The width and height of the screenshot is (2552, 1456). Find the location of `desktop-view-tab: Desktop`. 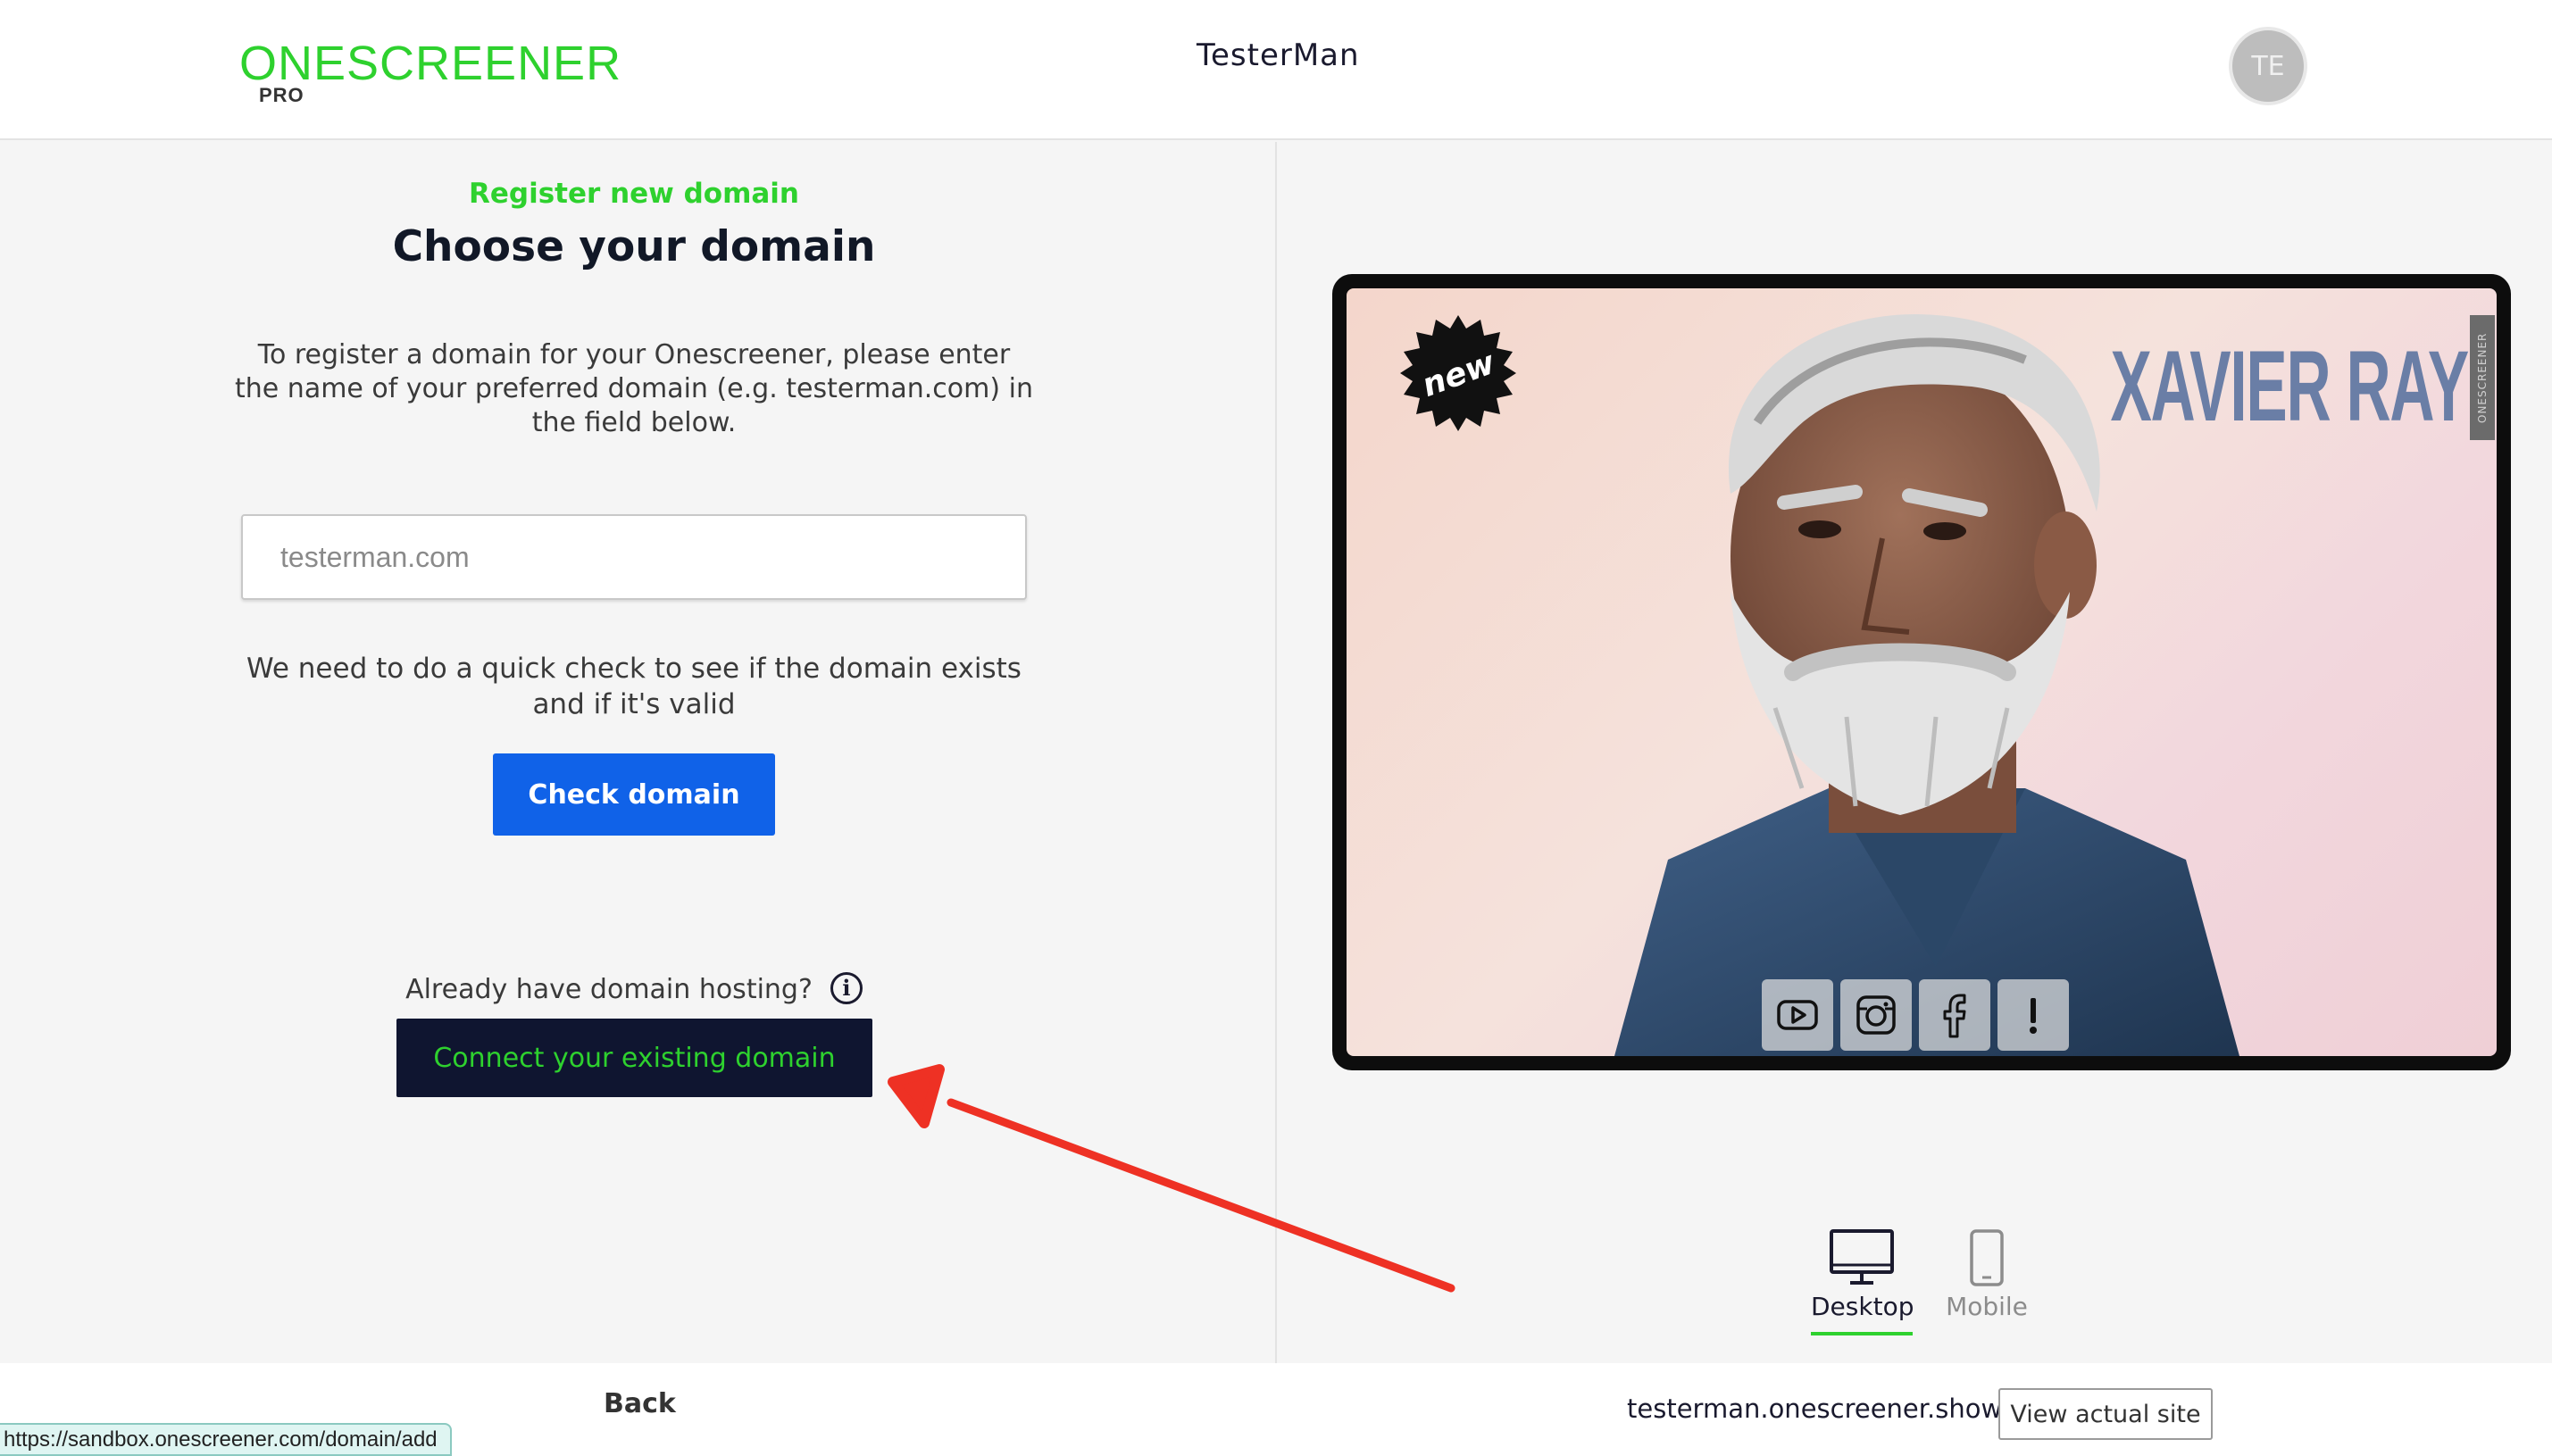

desktop-view-tab: Desktop is located at coordinates (1862, 1279).